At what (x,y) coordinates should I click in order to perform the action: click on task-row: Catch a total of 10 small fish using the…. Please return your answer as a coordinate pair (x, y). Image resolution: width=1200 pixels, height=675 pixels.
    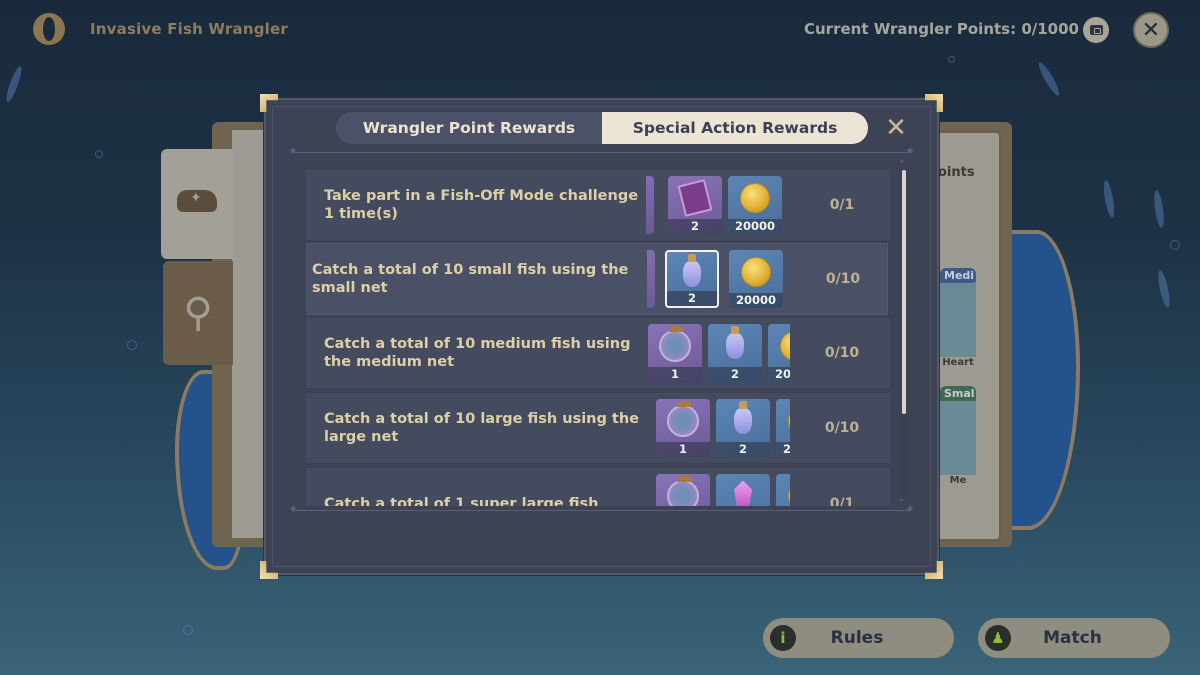
    Looking at the image, I should click on (597, 279).